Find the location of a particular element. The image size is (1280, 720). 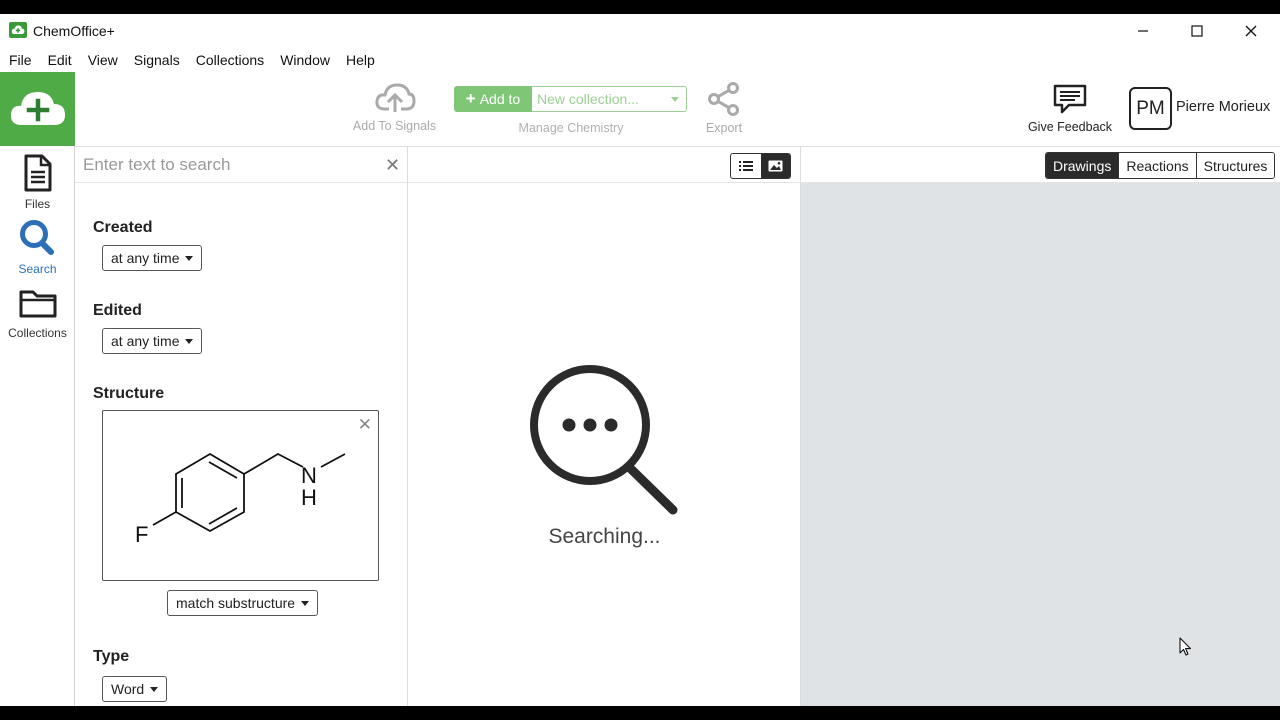

nav-files: Files is located at coordinates (37, 182).